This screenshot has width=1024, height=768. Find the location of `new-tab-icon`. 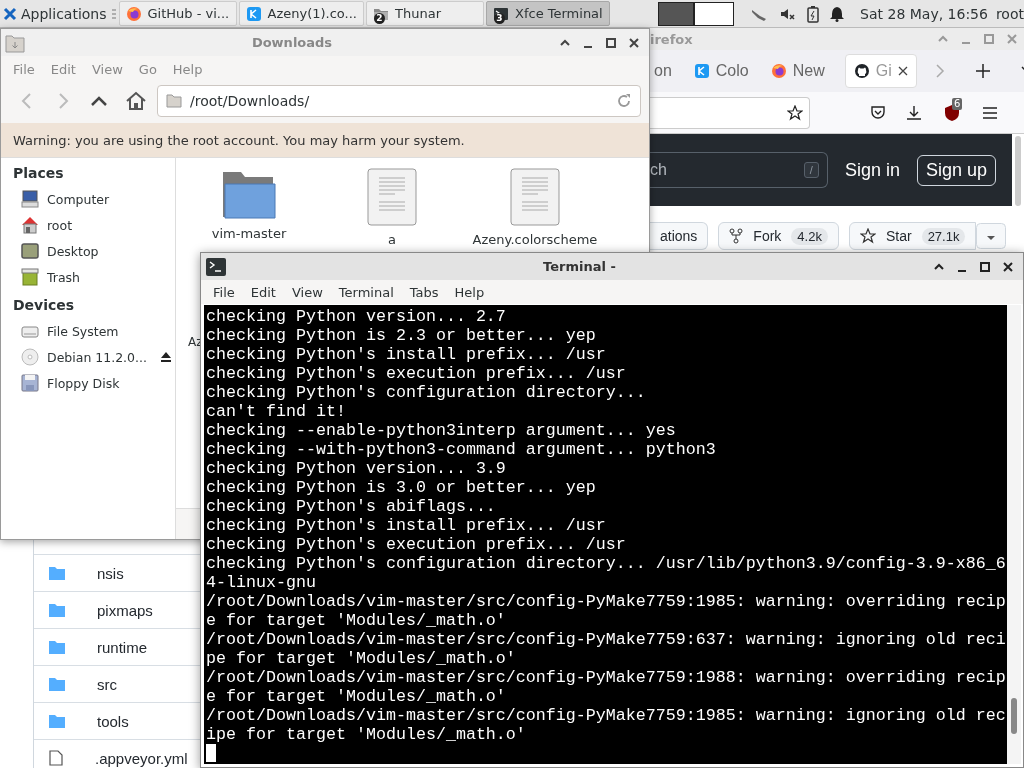

new-tab-icon is located at coordinates (982, 71).